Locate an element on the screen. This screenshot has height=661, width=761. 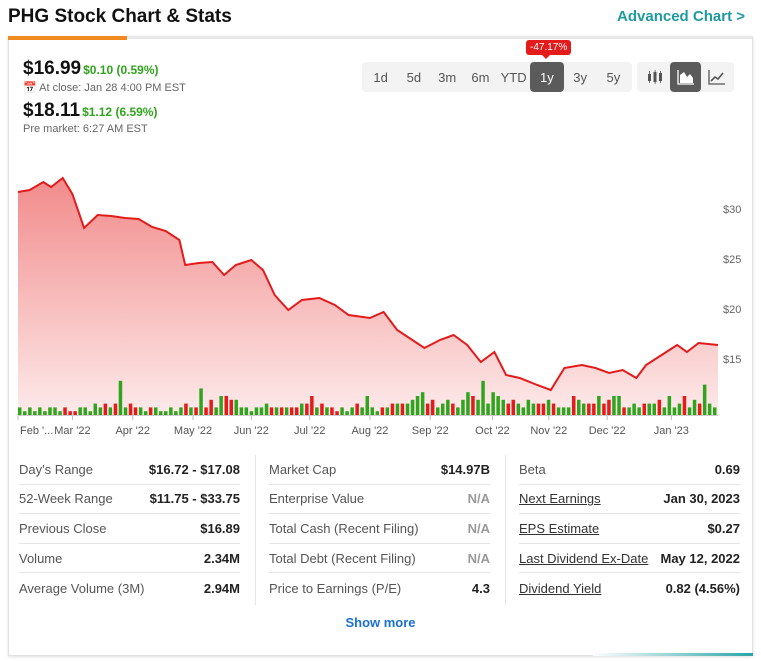
stat-row: Average Volume (3M) 2.94M is located at coordinates (129, 588).